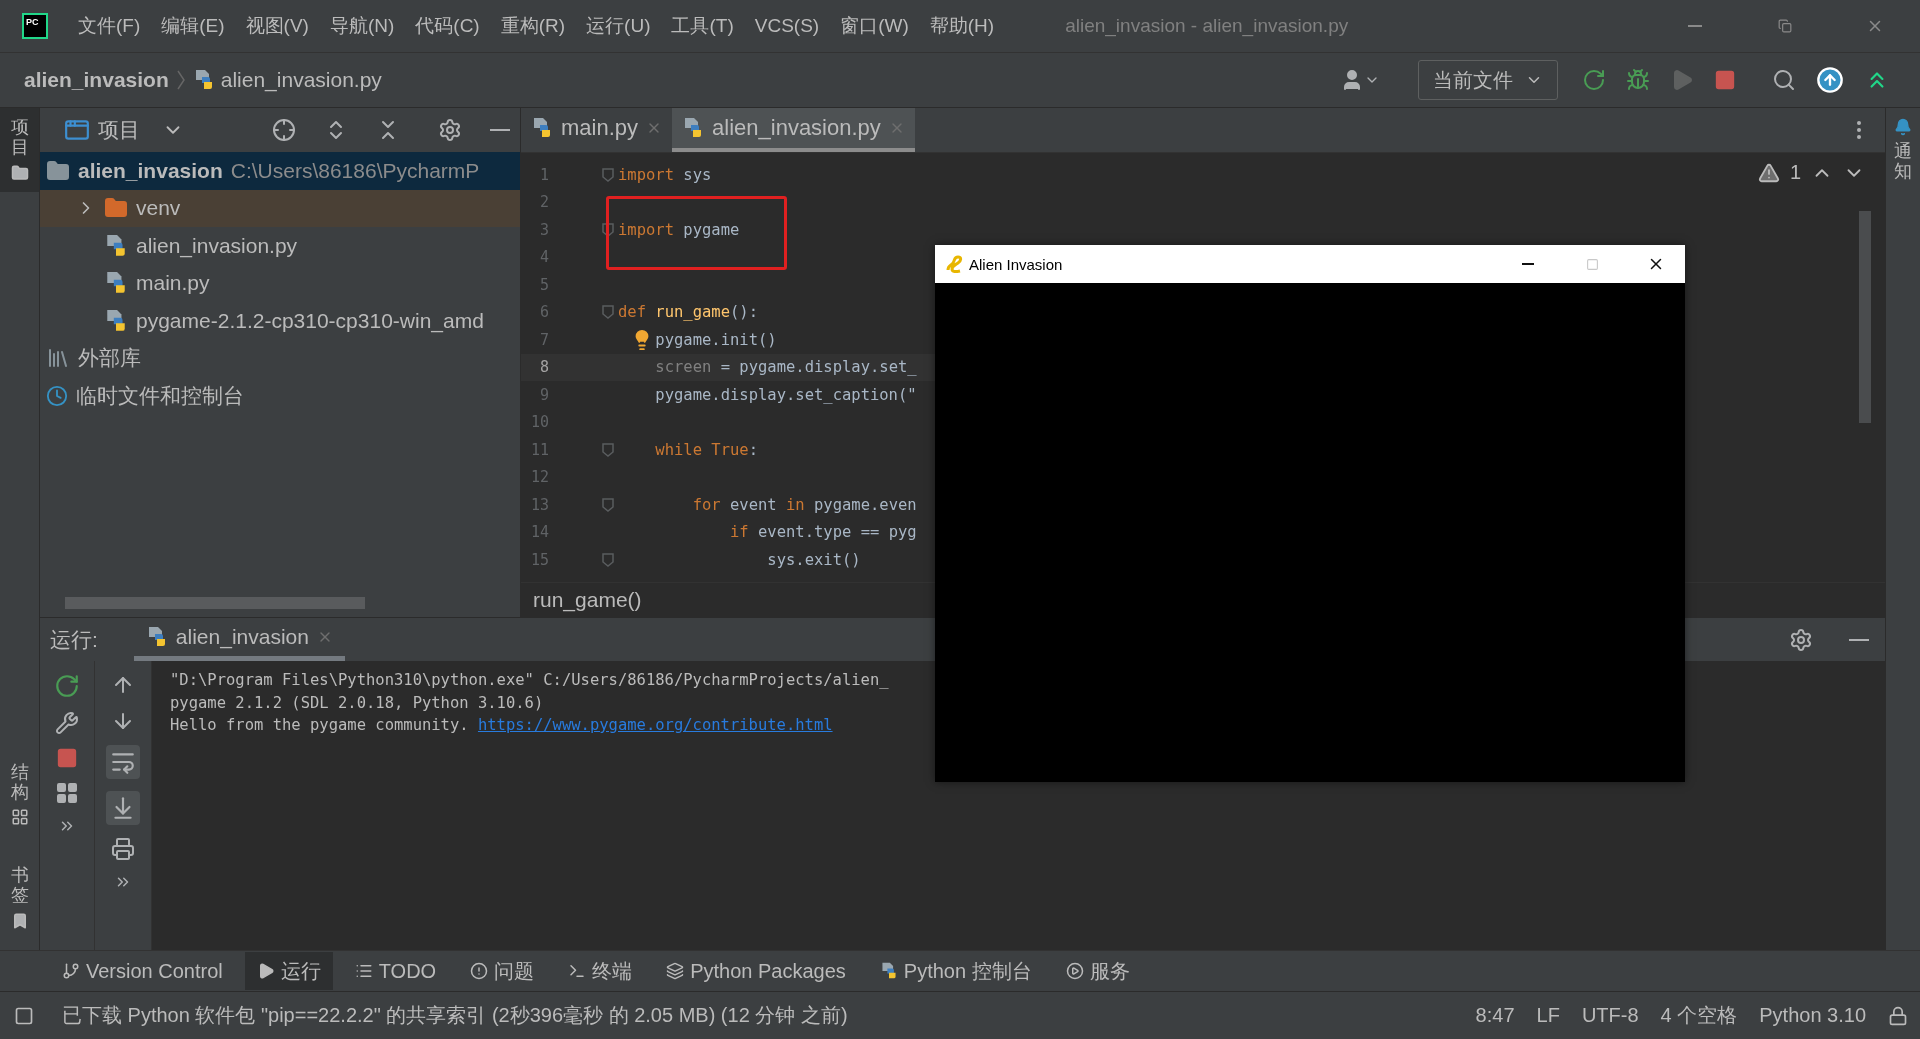 The height and width of the screenshot is (1039, 1920). Describe the element at coordinates (123, 808) in the screenshot. I see `scroll-to-end-button` at that location.